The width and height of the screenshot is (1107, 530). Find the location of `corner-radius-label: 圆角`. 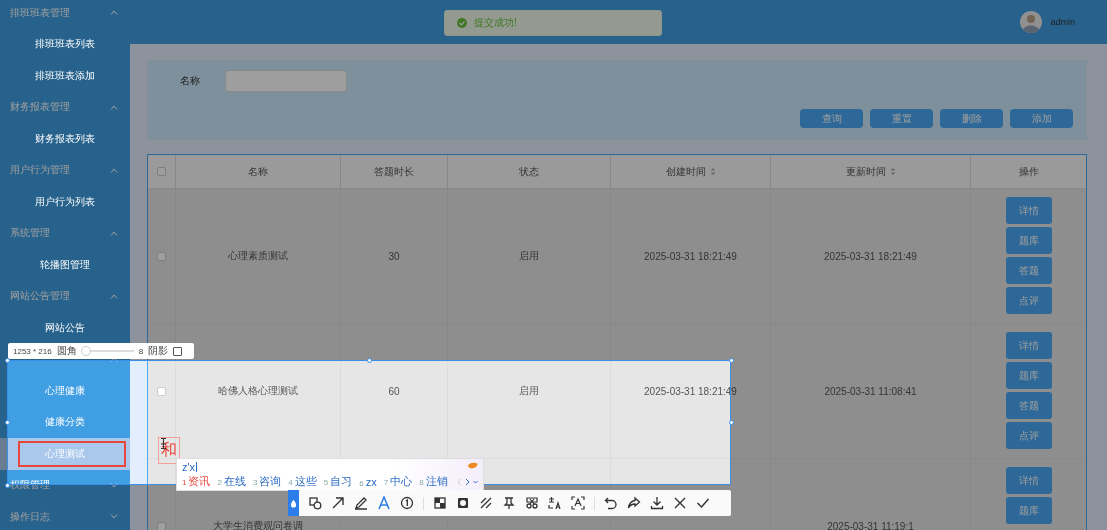

corner-radius-label: 圆角 is located at coordinates (66, 351).